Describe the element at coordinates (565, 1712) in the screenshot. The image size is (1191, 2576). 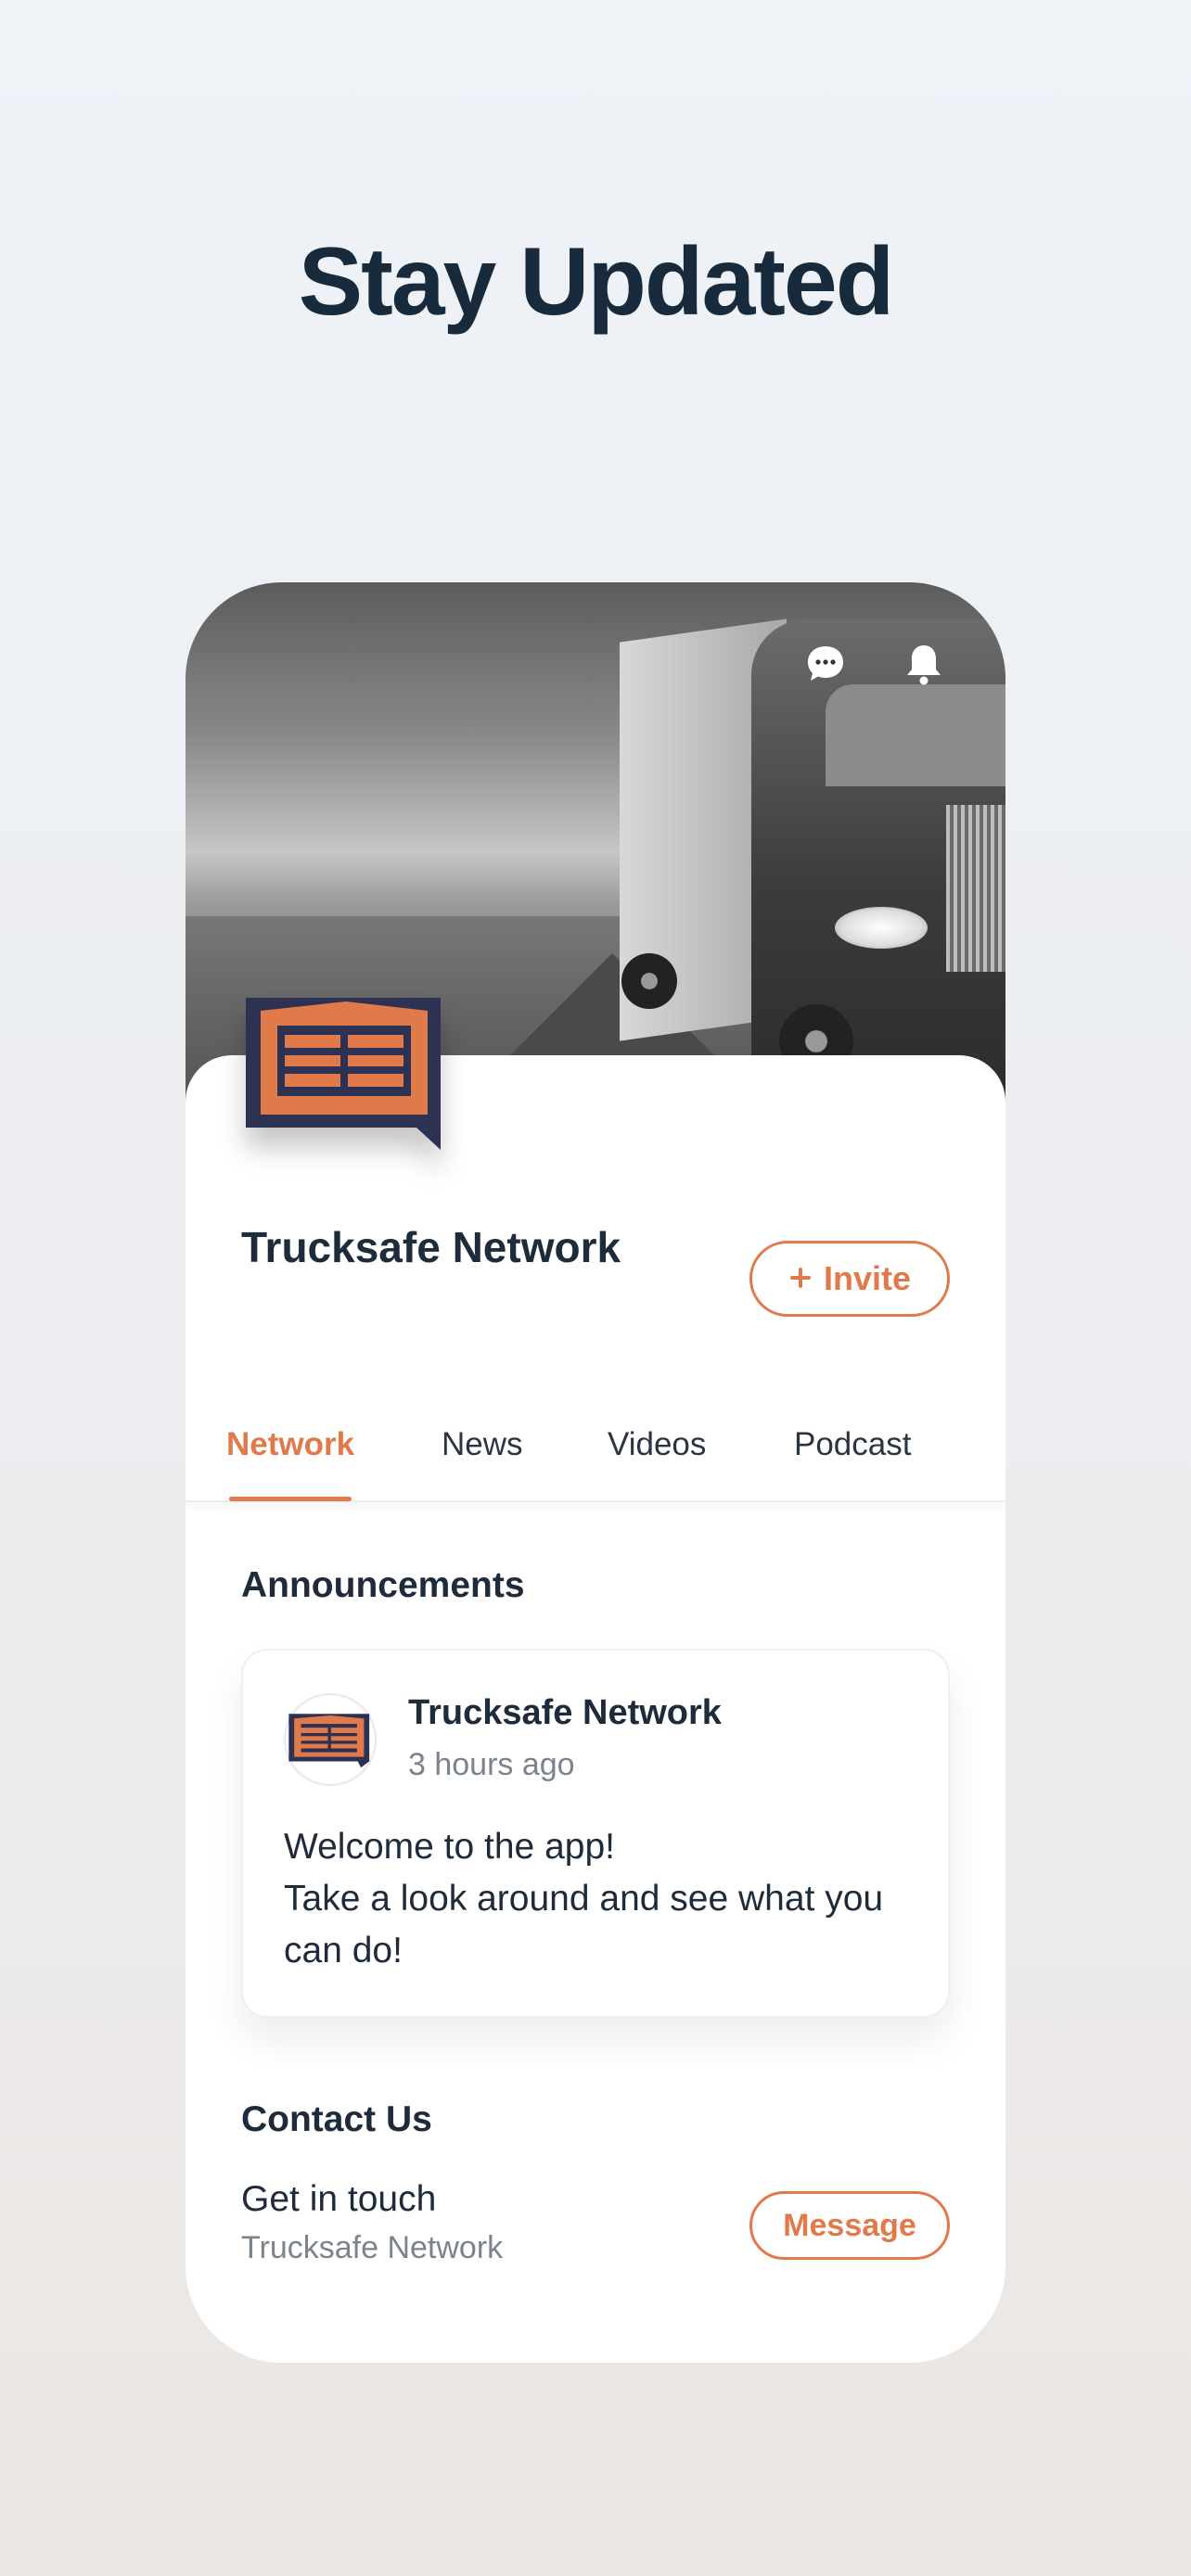
I see `post-author: Trucksafe Network` at that location.